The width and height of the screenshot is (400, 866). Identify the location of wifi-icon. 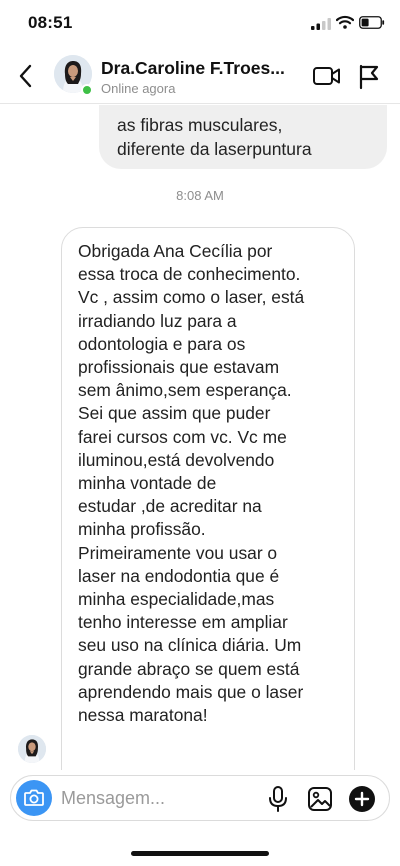
(345, 22).